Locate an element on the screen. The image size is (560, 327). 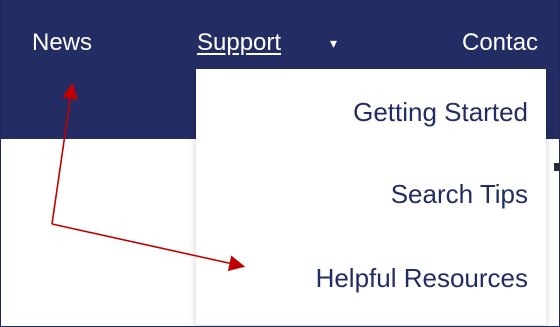
dropdown-item-getting-started: Getting Started is located at coordinates (440, 112).